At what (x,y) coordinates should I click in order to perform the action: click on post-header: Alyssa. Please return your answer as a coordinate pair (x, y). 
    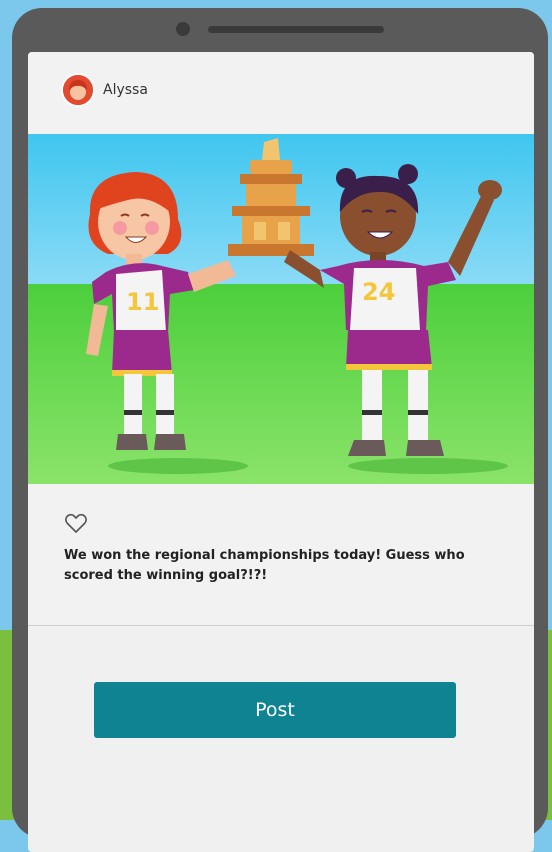
    Looking at the image, I should click on (281, 93).